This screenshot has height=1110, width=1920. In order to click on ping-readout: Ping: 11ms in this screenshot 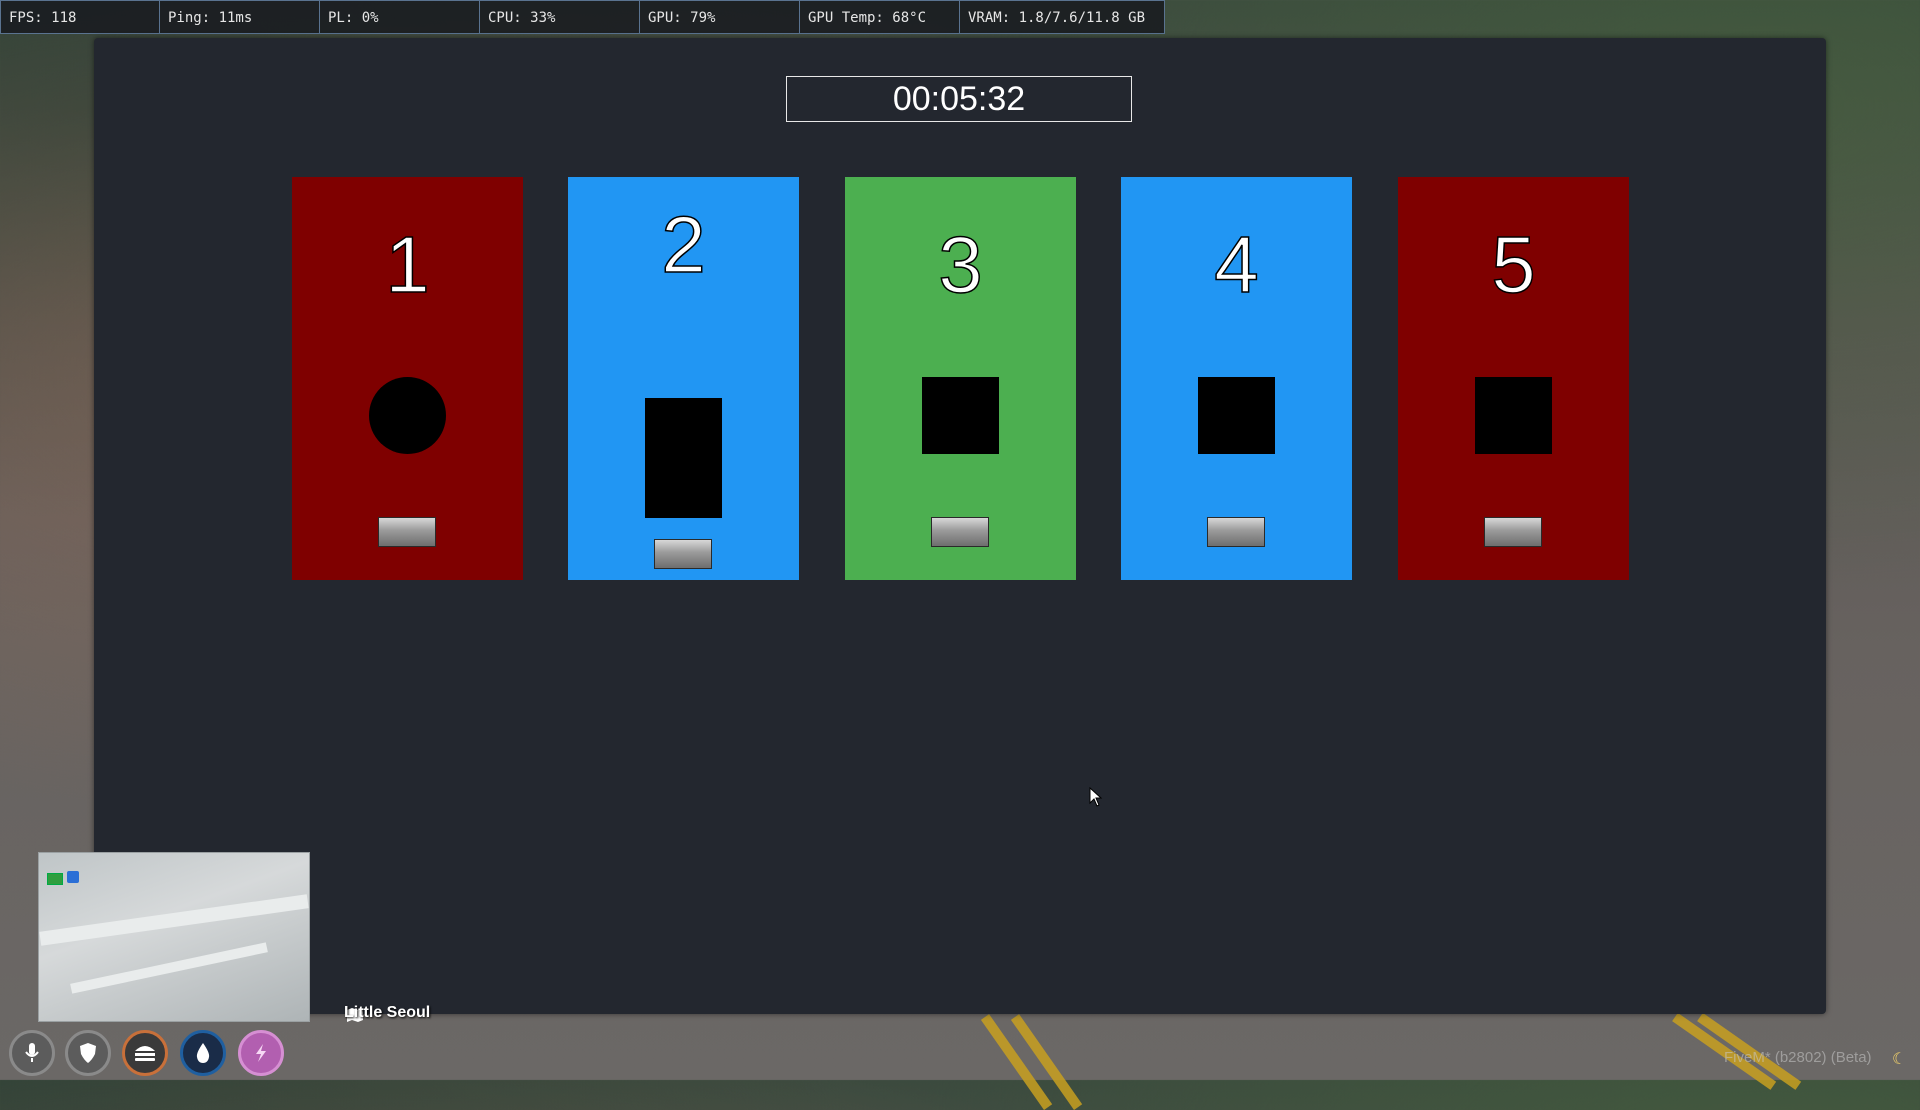, I will do `click(240, 17)`.